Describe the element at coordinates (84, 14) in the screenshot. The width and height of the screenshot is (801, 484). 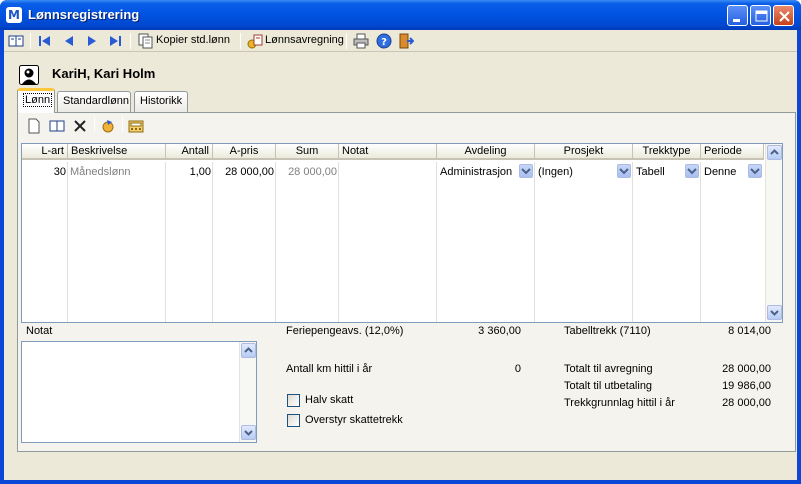
I see `window-title: Lønnsregistrering` at that location.